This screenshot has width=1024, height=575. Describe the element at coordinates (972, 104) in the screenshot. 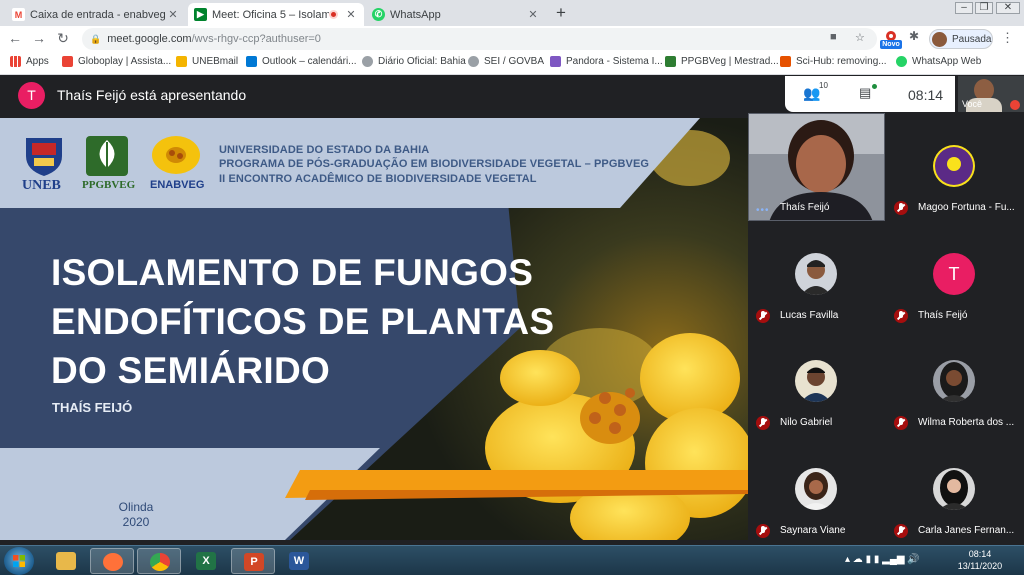

I see `self-label: Você` at that location.